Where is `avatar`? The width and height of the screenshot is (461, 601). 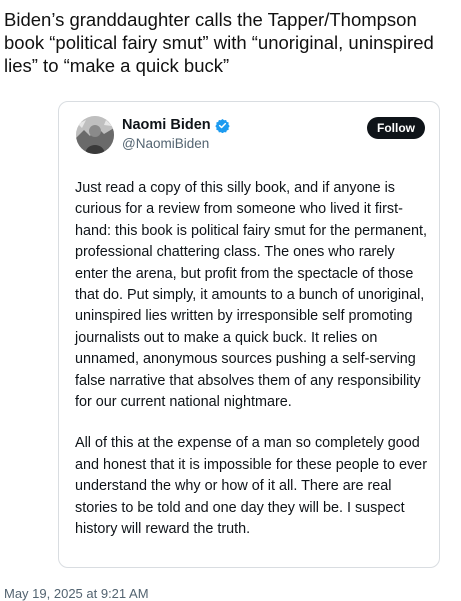
avatar is located at coordinates (95, 135).